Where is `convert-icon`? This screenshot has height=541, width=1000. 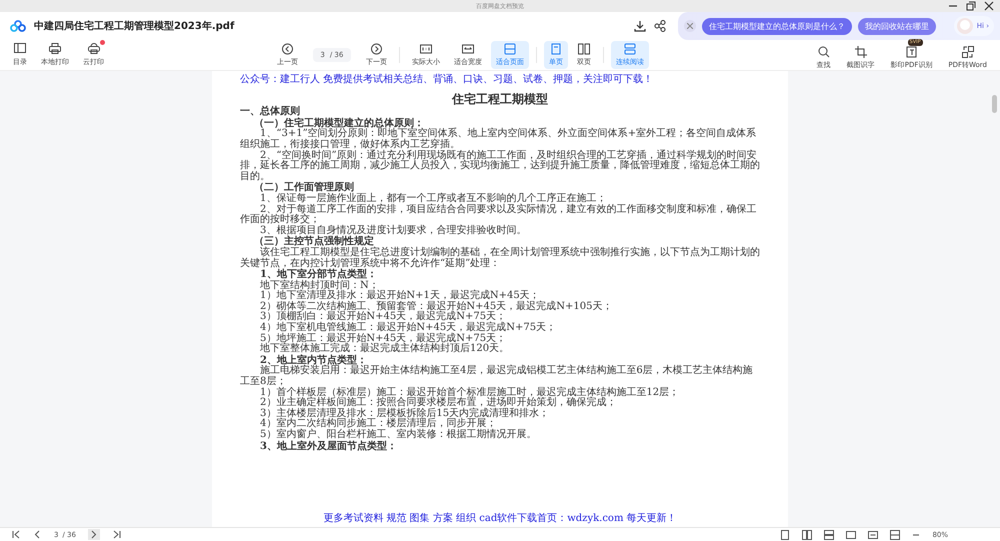
convert-icon is located at coordinates (968, 52).